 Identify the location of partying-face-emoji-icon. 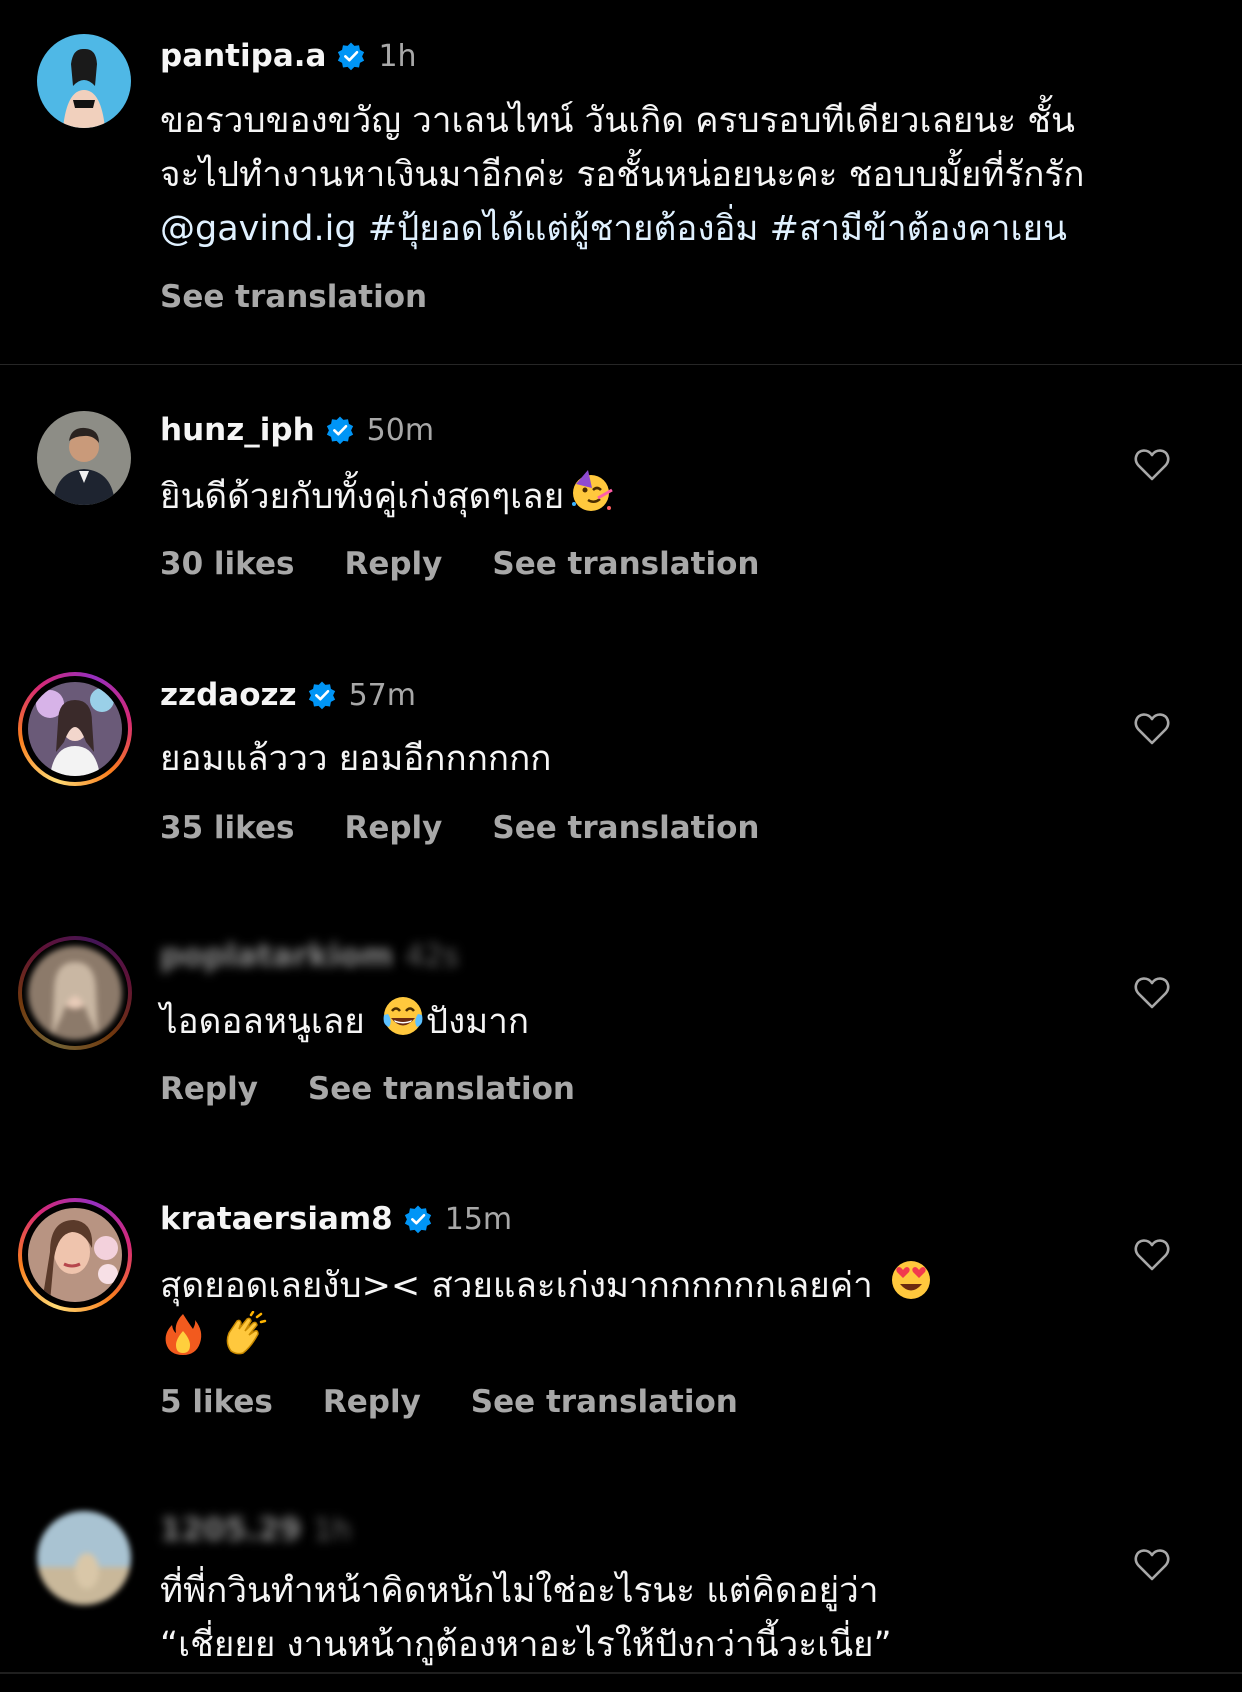
(591, 491).